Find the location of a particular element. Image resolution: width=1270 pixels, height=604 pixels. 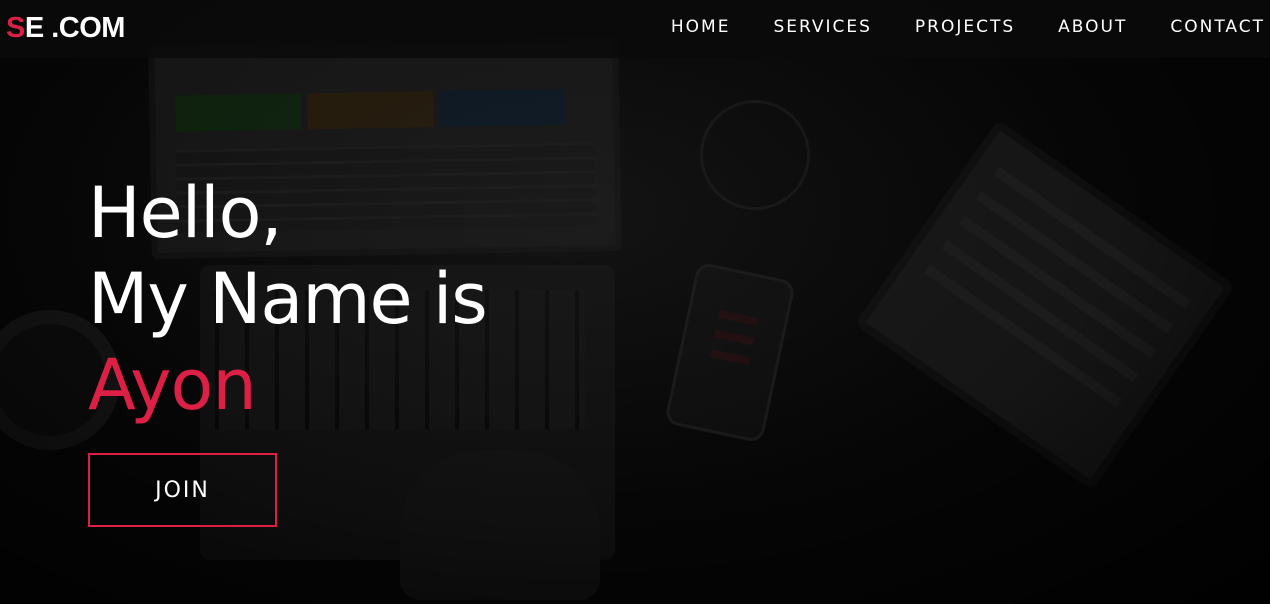

nav-about-link: ABOUT is located at coordinates (1092, 27).